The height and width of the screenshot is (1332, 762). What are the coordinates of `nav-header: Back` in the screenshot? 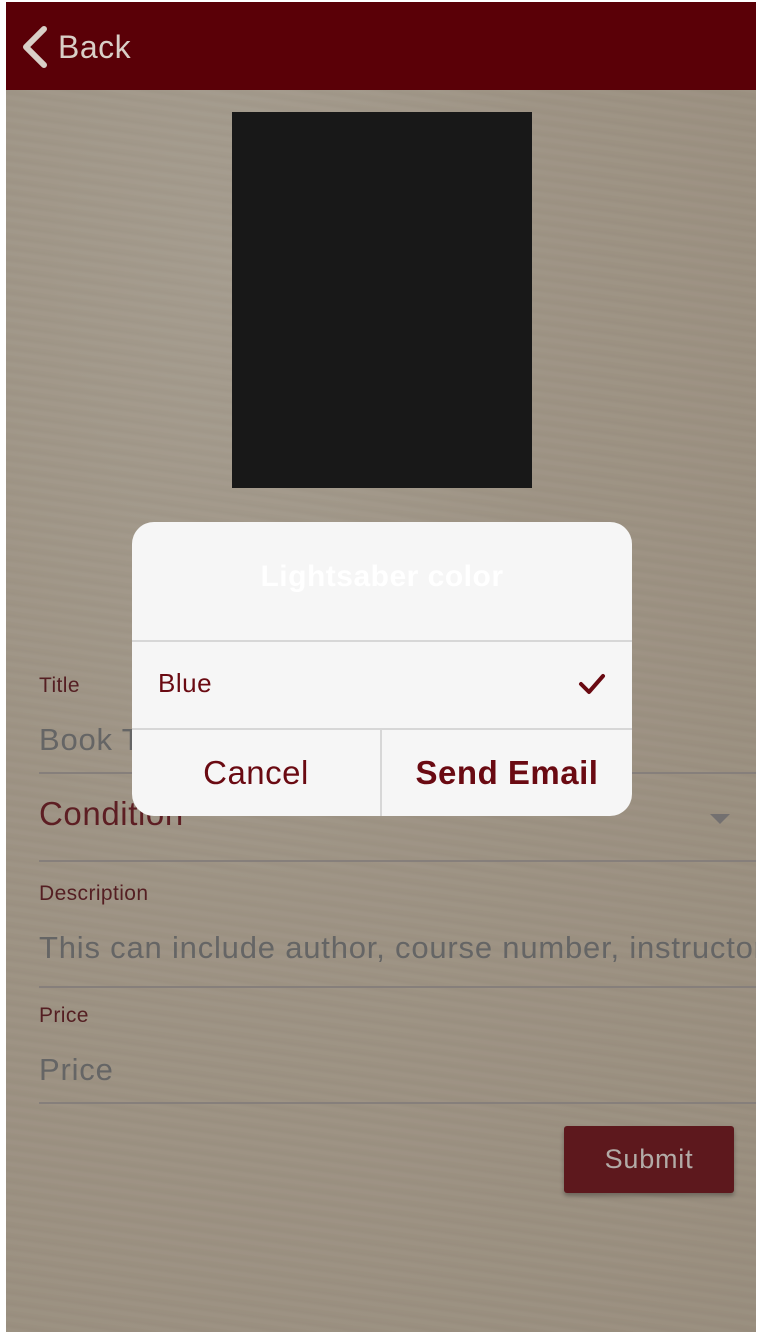 It's located at (381, 46).